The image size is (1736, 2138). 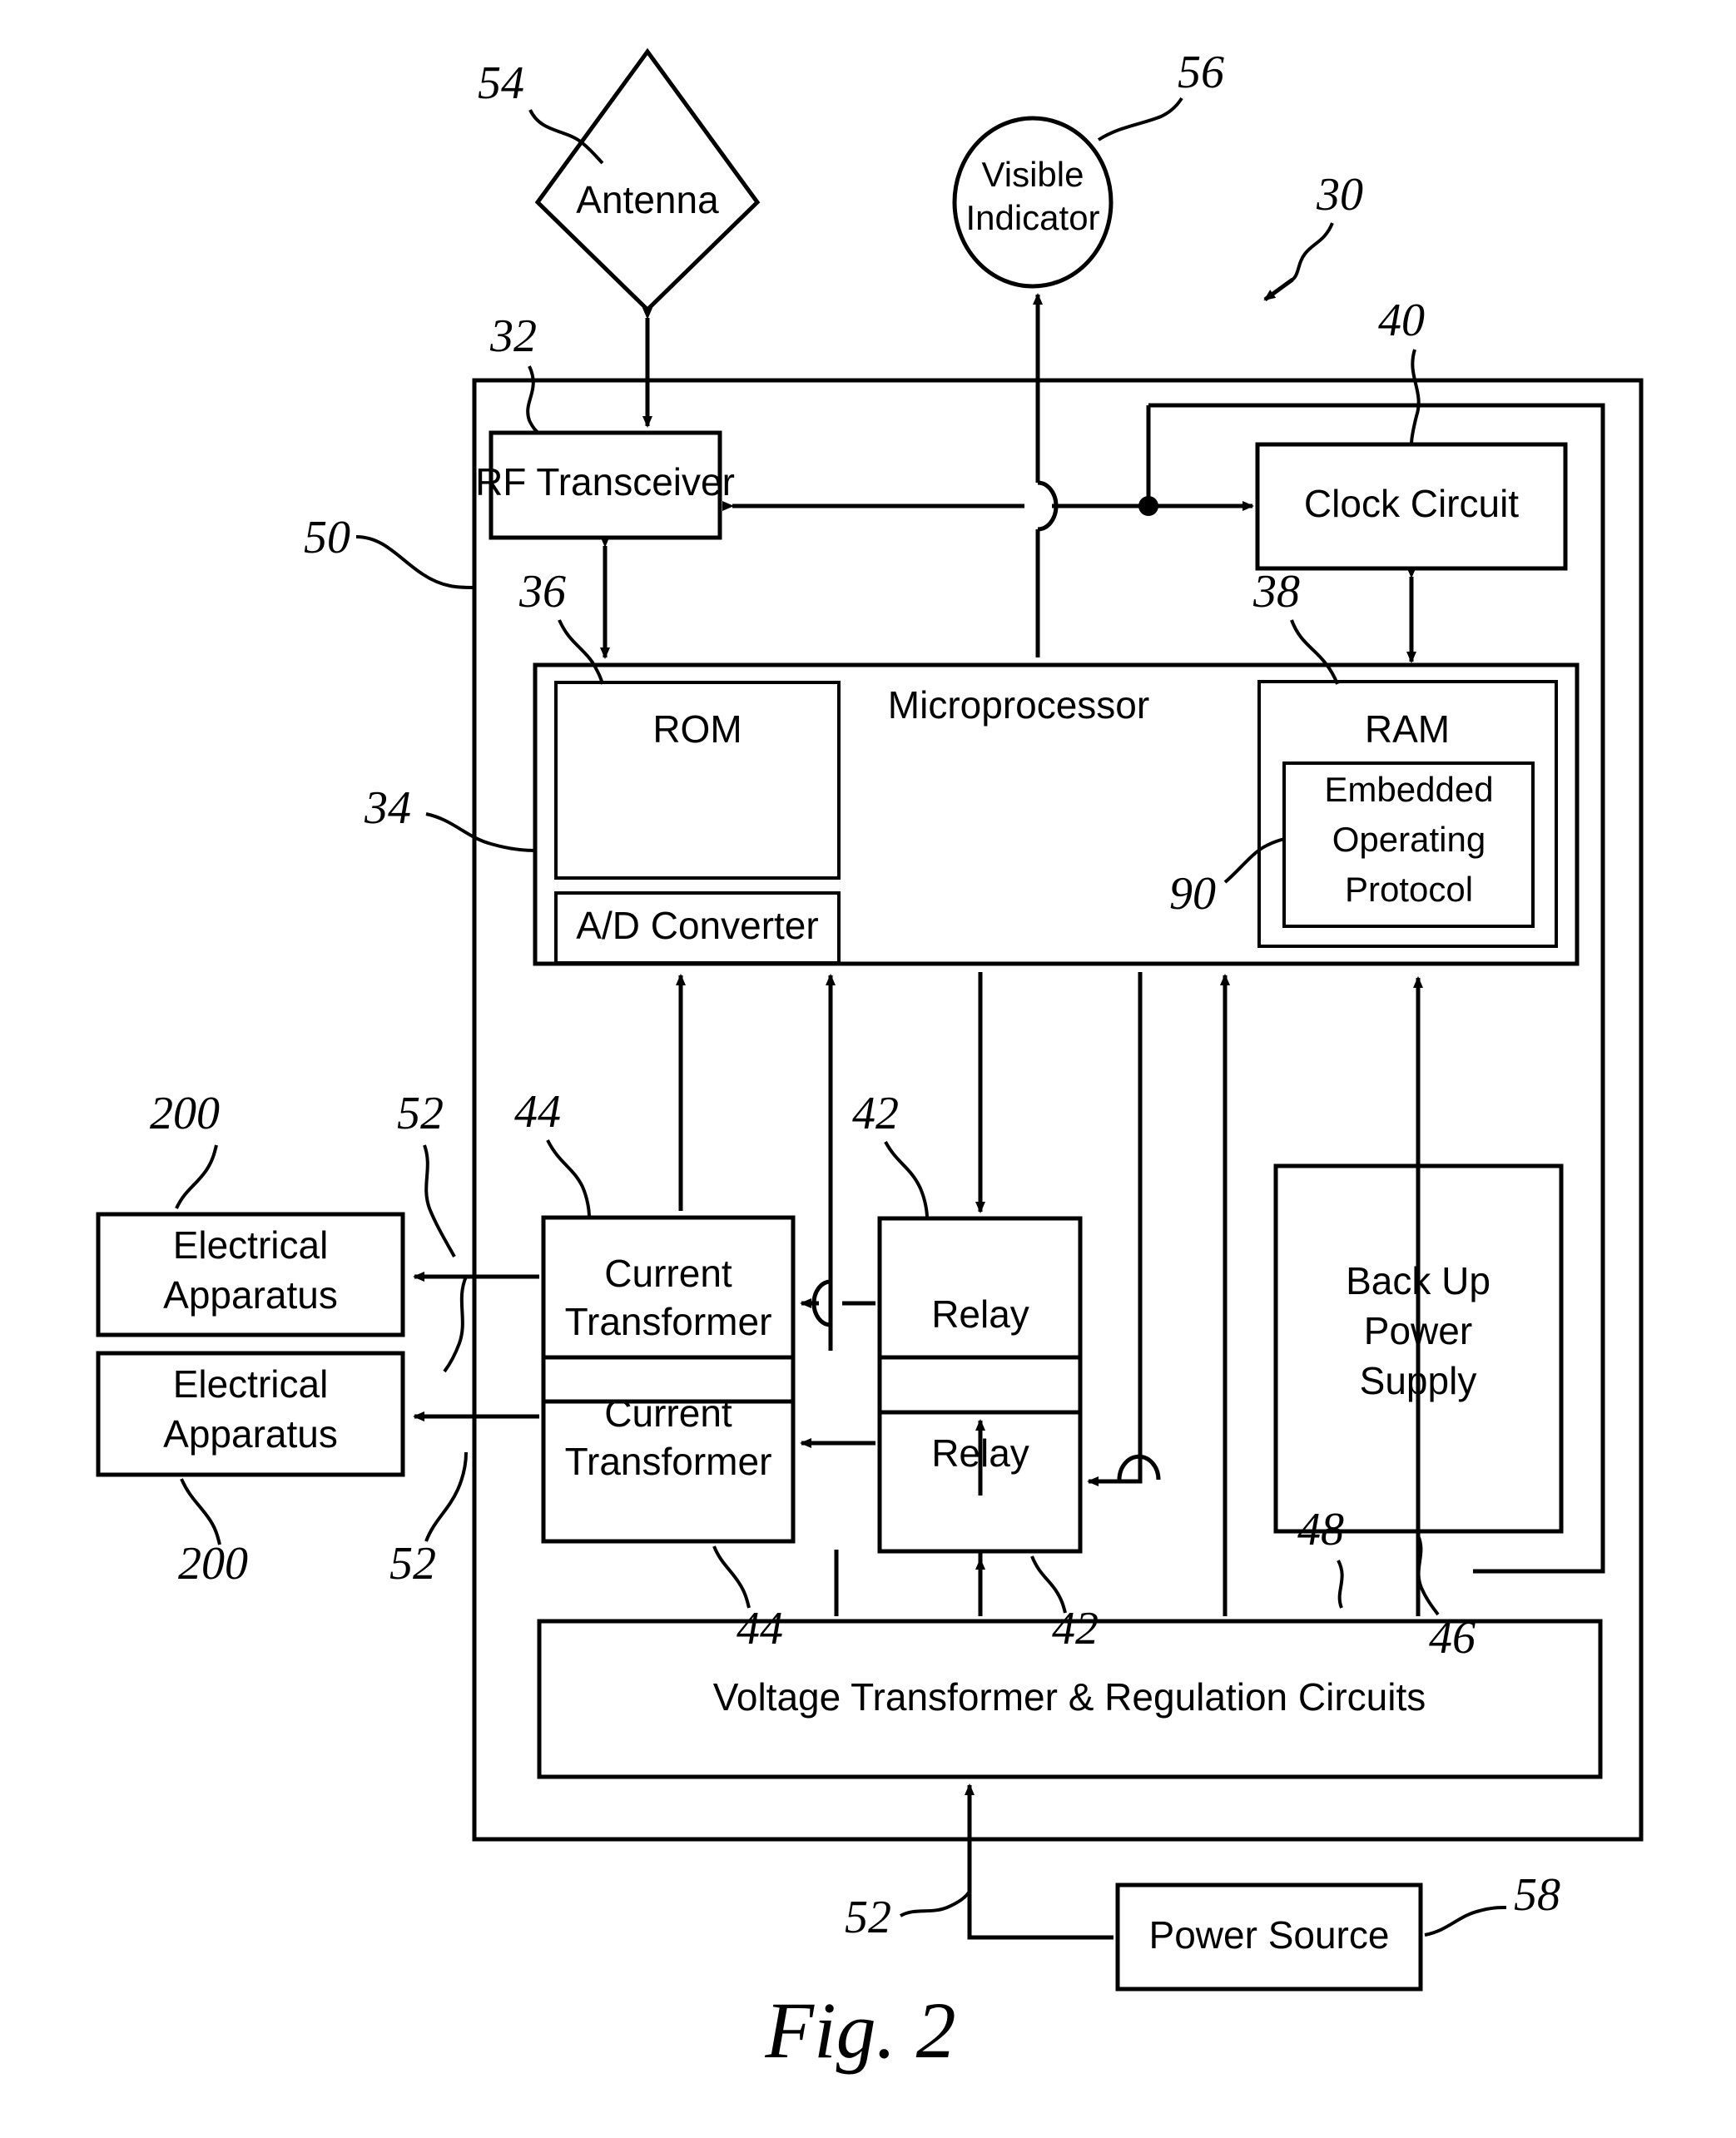 I want to click on antenna-ref-leader, so click(x=566, y=137).